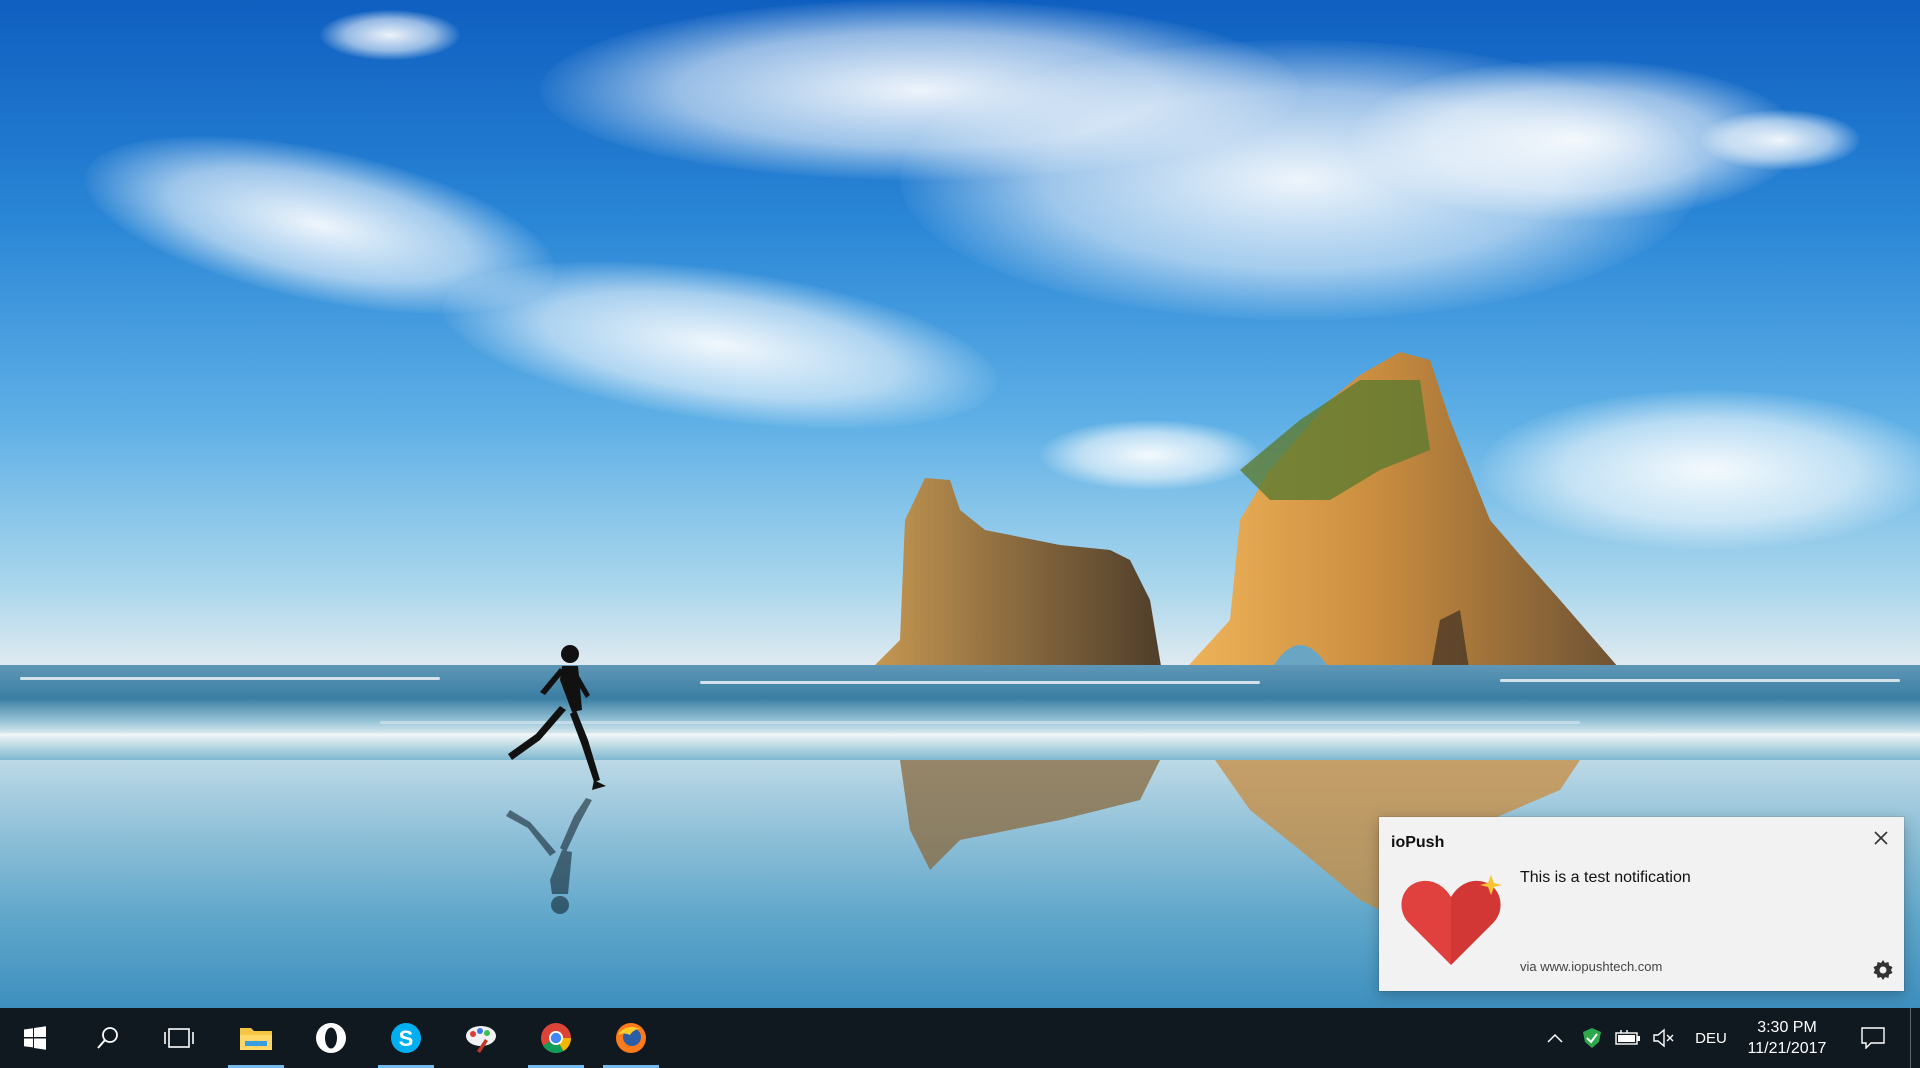 The width and height of the screenshot is (1920, 1068). Describe the element at coordinates (1787, 1048) in the screenshot. I see `clock-date: 11/21/2017` at that location.